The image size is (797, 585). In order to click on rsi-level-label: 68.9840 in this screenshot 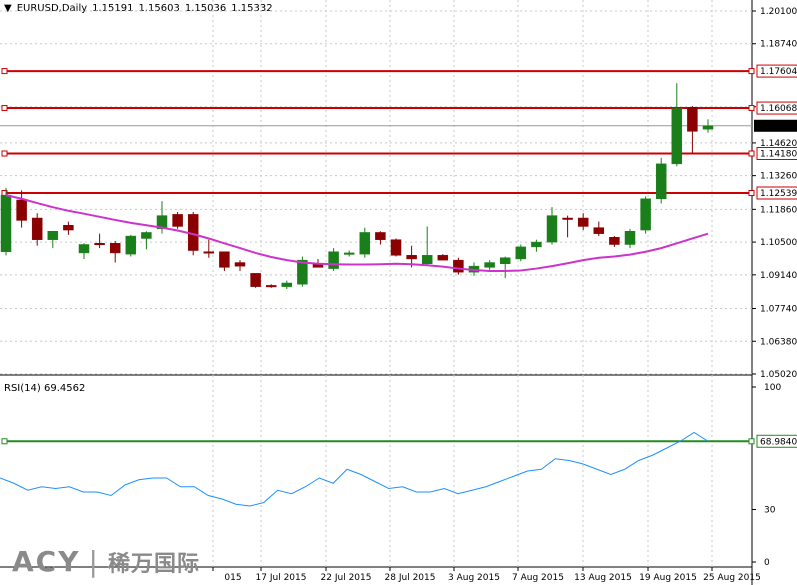, I will do `click(778, 442)`.